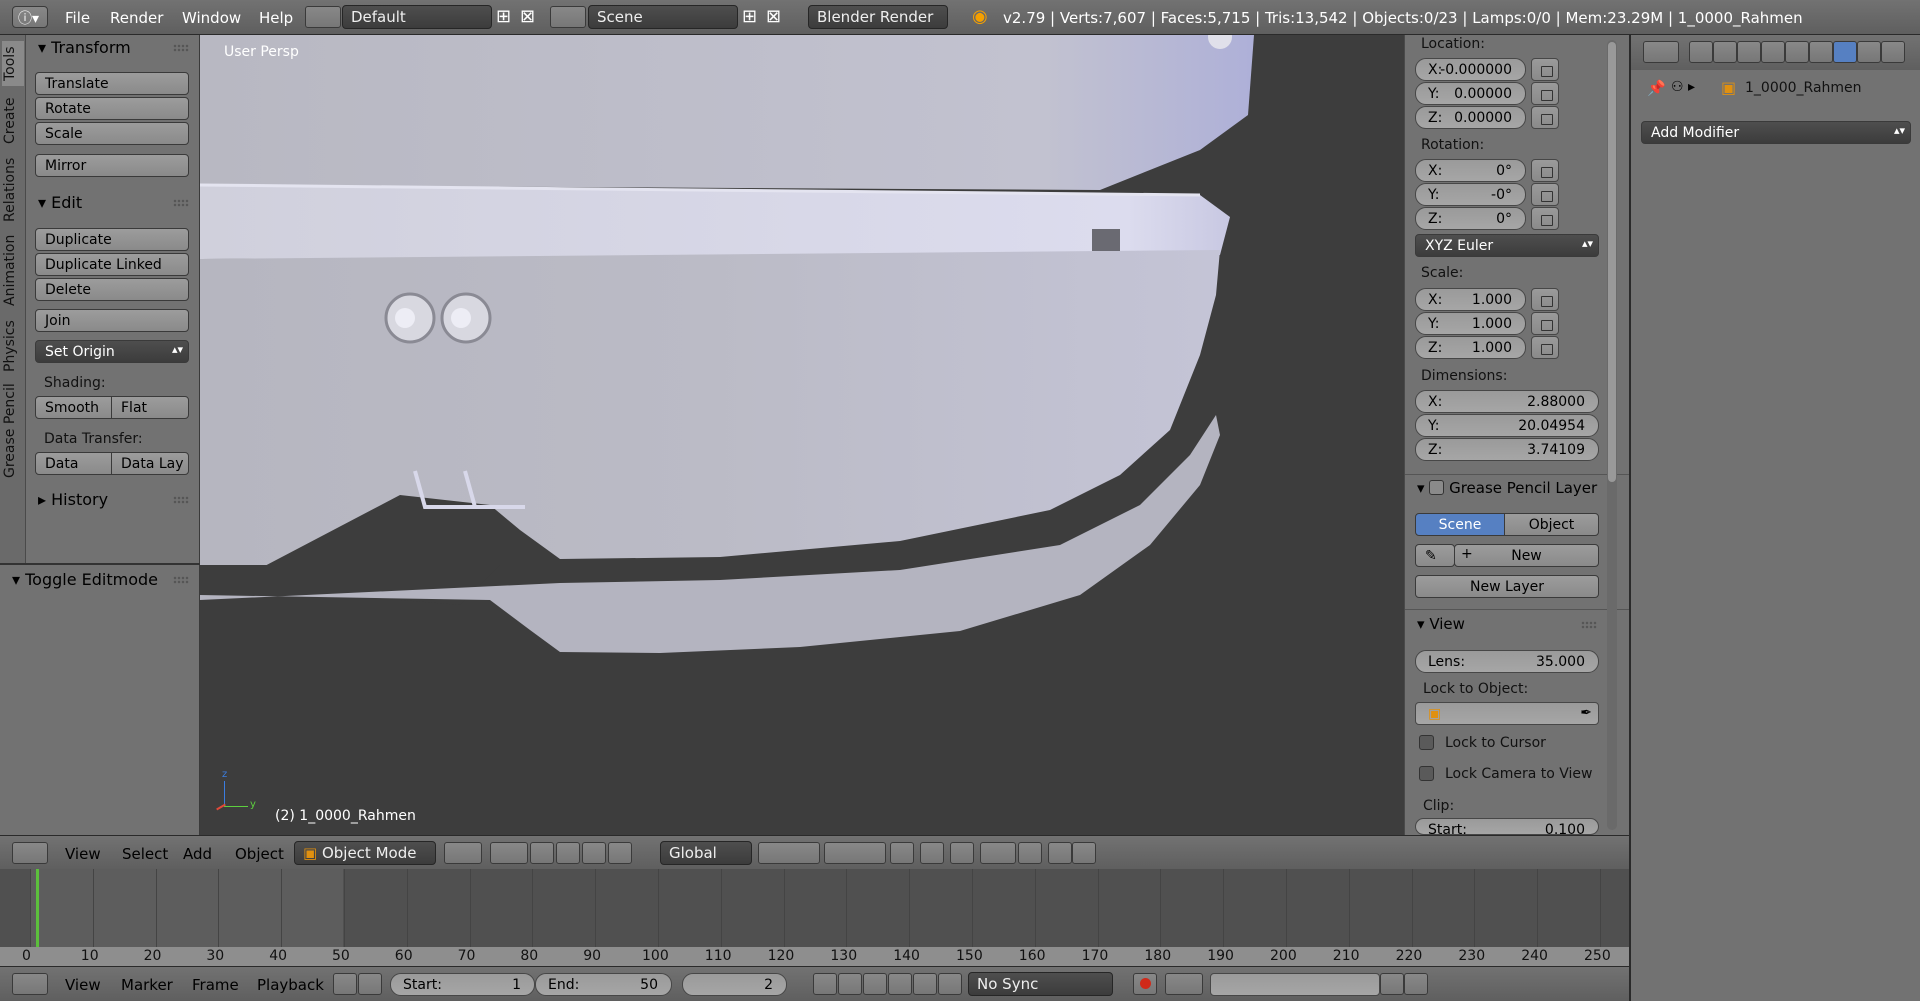  I want to click on gp-pencil-dropdown: ✎, so click(1435, 555).